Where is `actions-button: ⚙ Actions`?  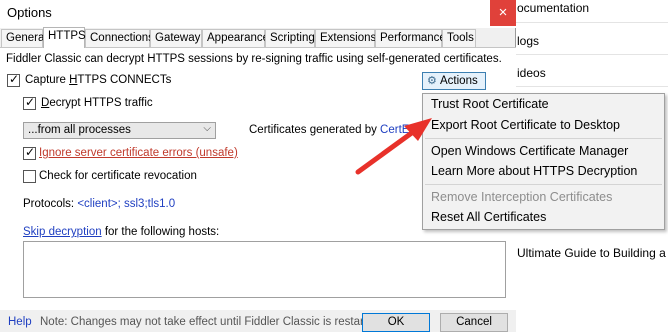
actions-button: ⚙ Actions is located at coordinates (454, 81).